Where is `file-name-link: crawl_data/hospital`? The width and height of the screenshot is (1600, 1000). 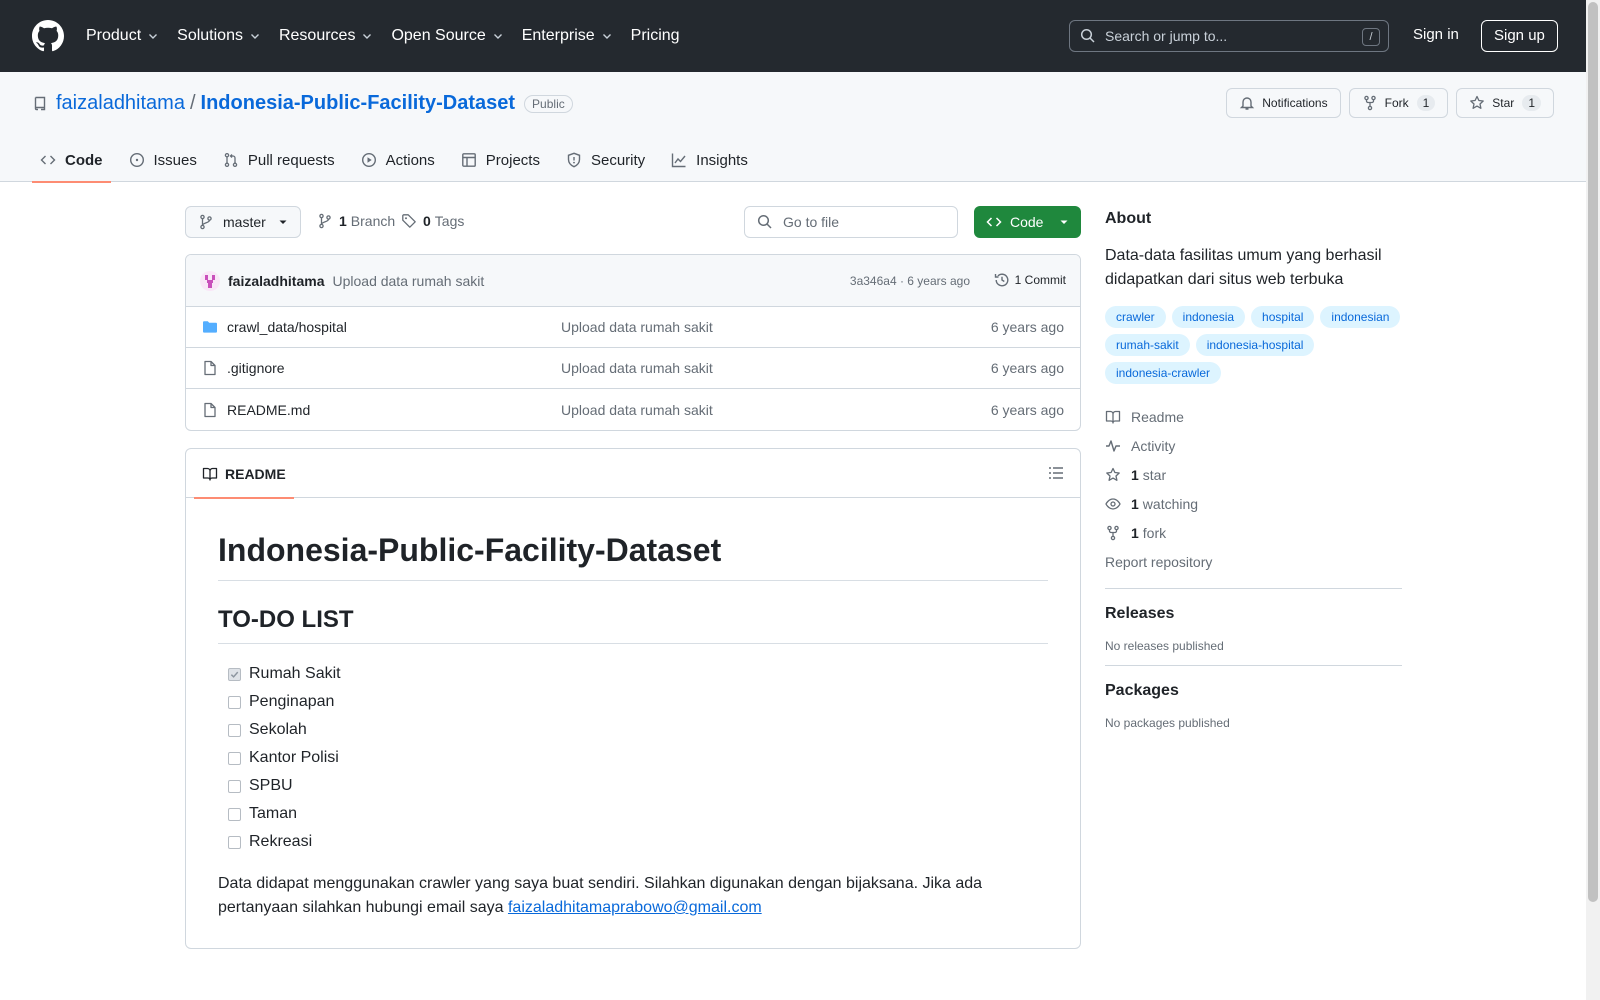 file-name-link: crawl_data/hospital is located at coordinates (287, 327).